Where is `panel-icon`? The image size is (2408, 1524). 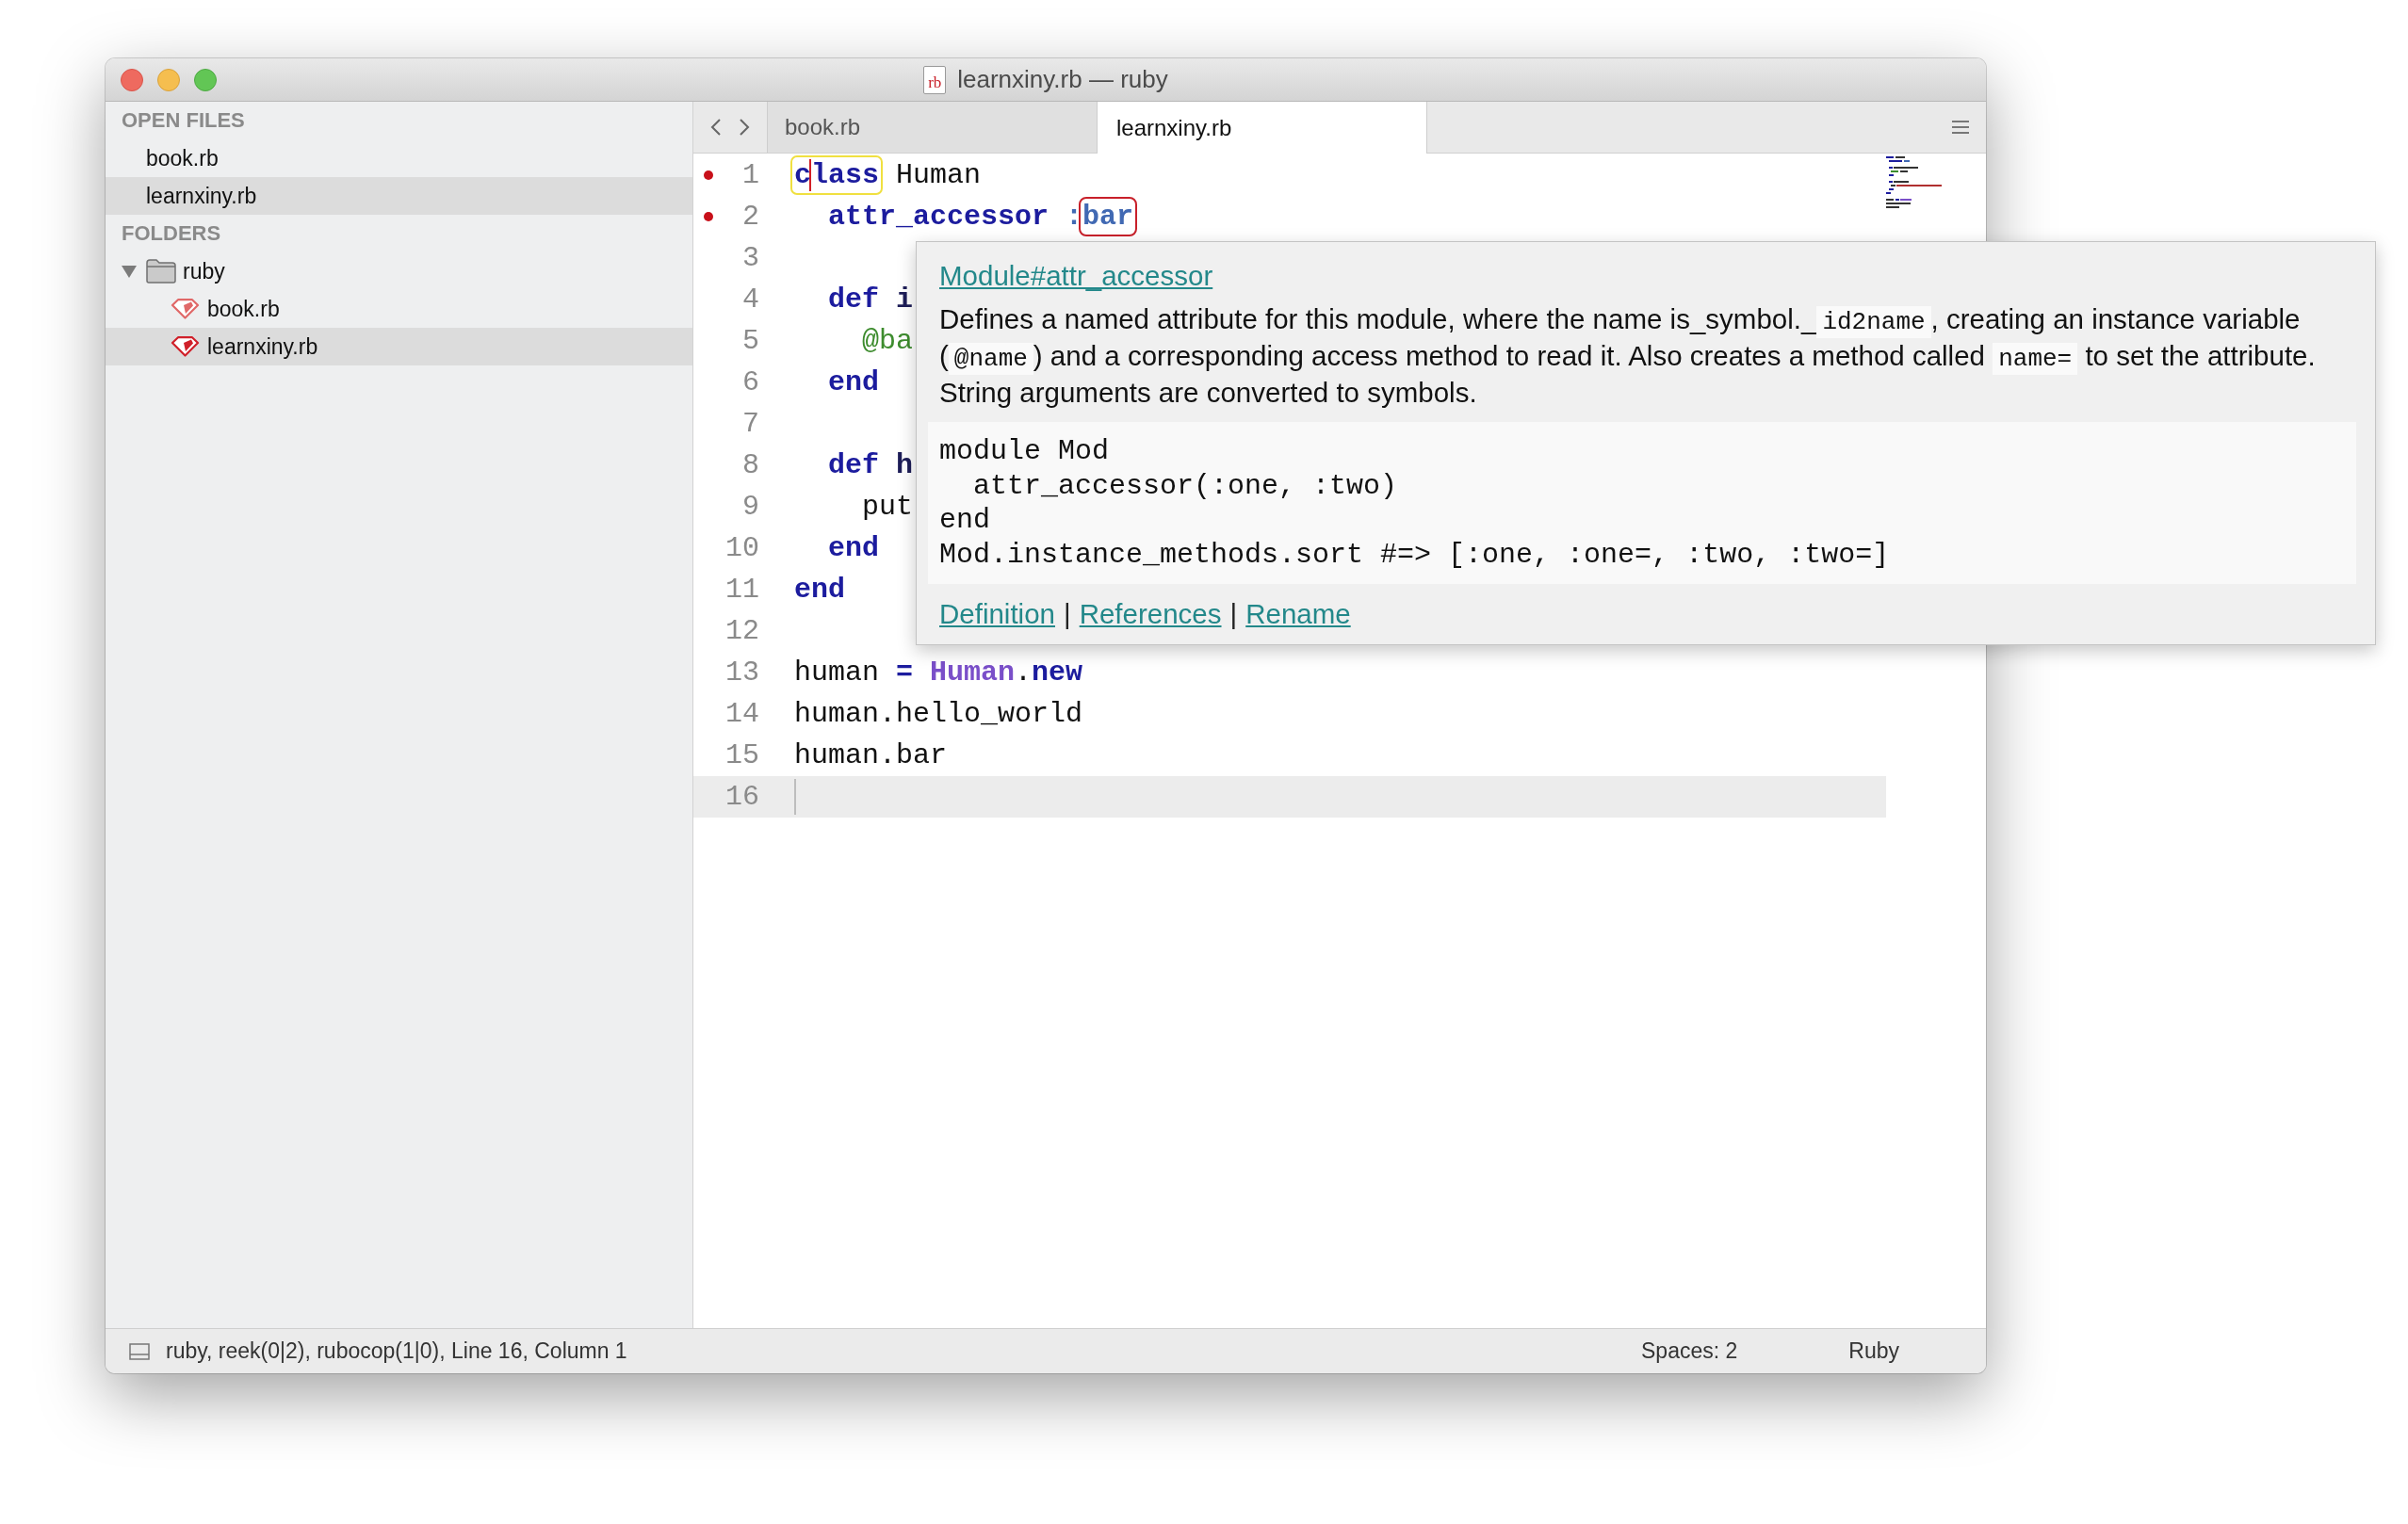
panel-icon is located at coordinates (140, 1351).